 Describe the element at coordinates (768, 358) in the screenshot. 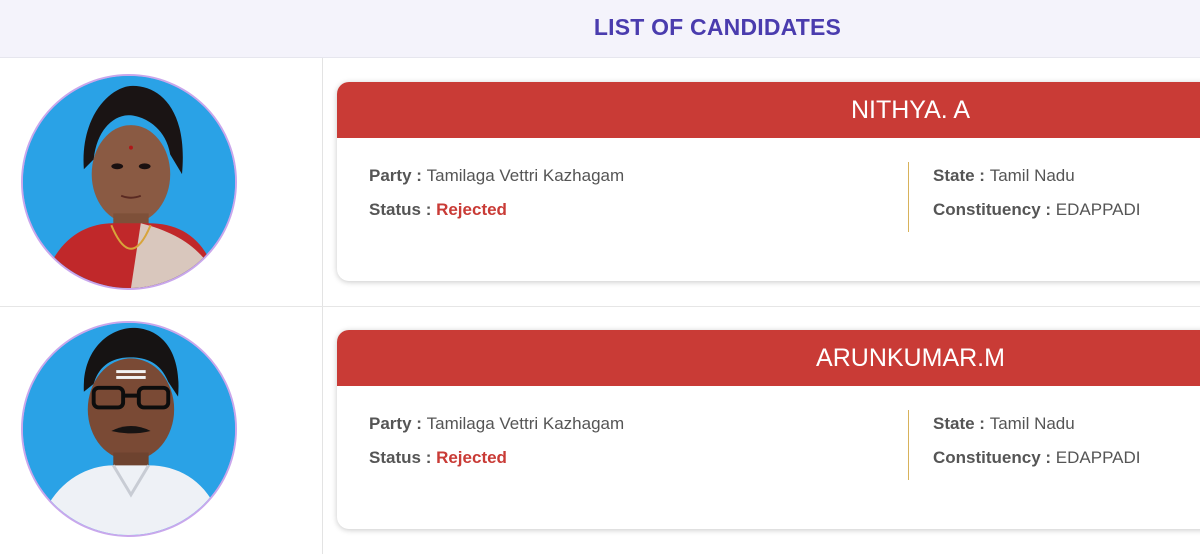

I see `candidate-card-header: ARUNKUMAR.M` at that location.